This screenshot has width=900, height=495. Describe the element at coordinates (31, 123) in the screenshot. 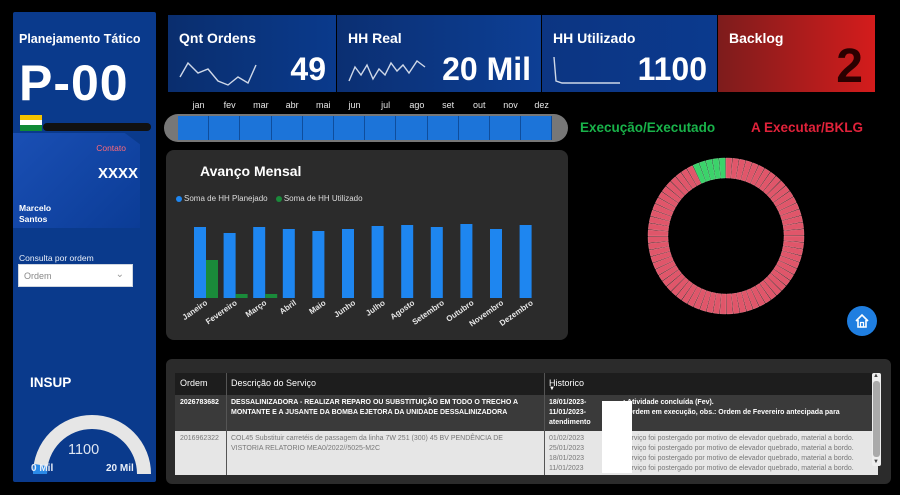

I see `flag-icon` at that location.